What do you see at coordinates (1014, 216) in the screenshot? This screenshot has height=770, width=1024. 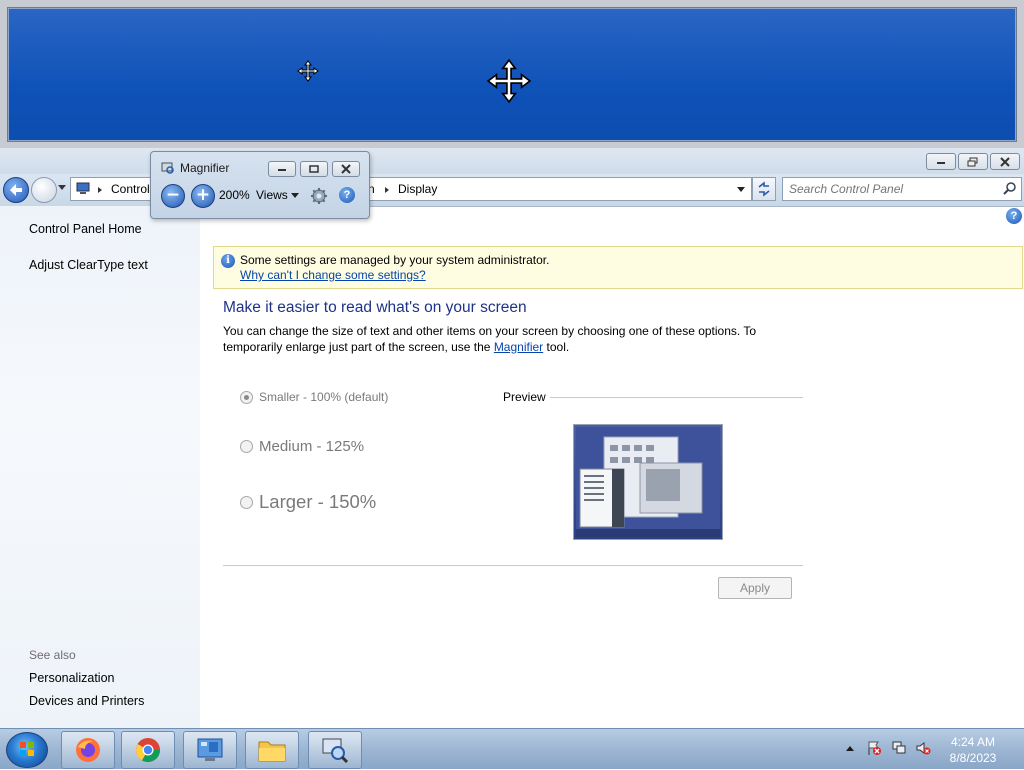 I see `help-icon: ?` at bounding box center [1014, 216].